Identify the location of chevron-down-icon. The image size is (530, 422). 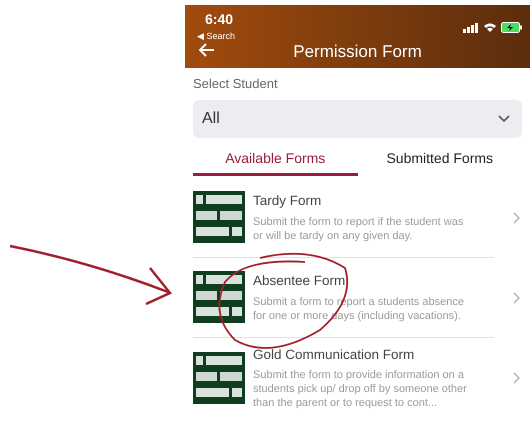
(504, 118).